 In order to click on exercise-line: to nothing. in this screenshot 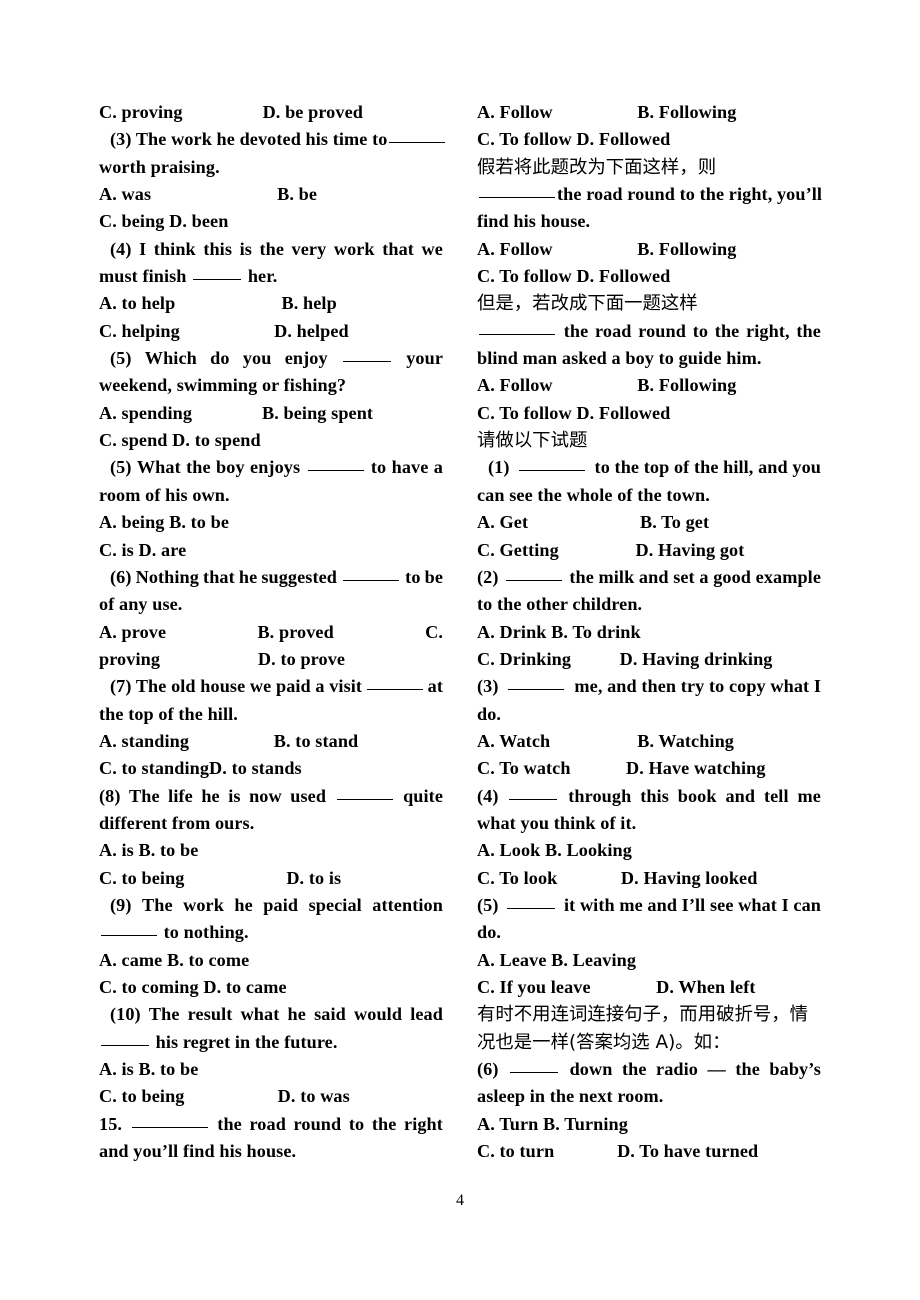, I will do `click(271, 932)`.